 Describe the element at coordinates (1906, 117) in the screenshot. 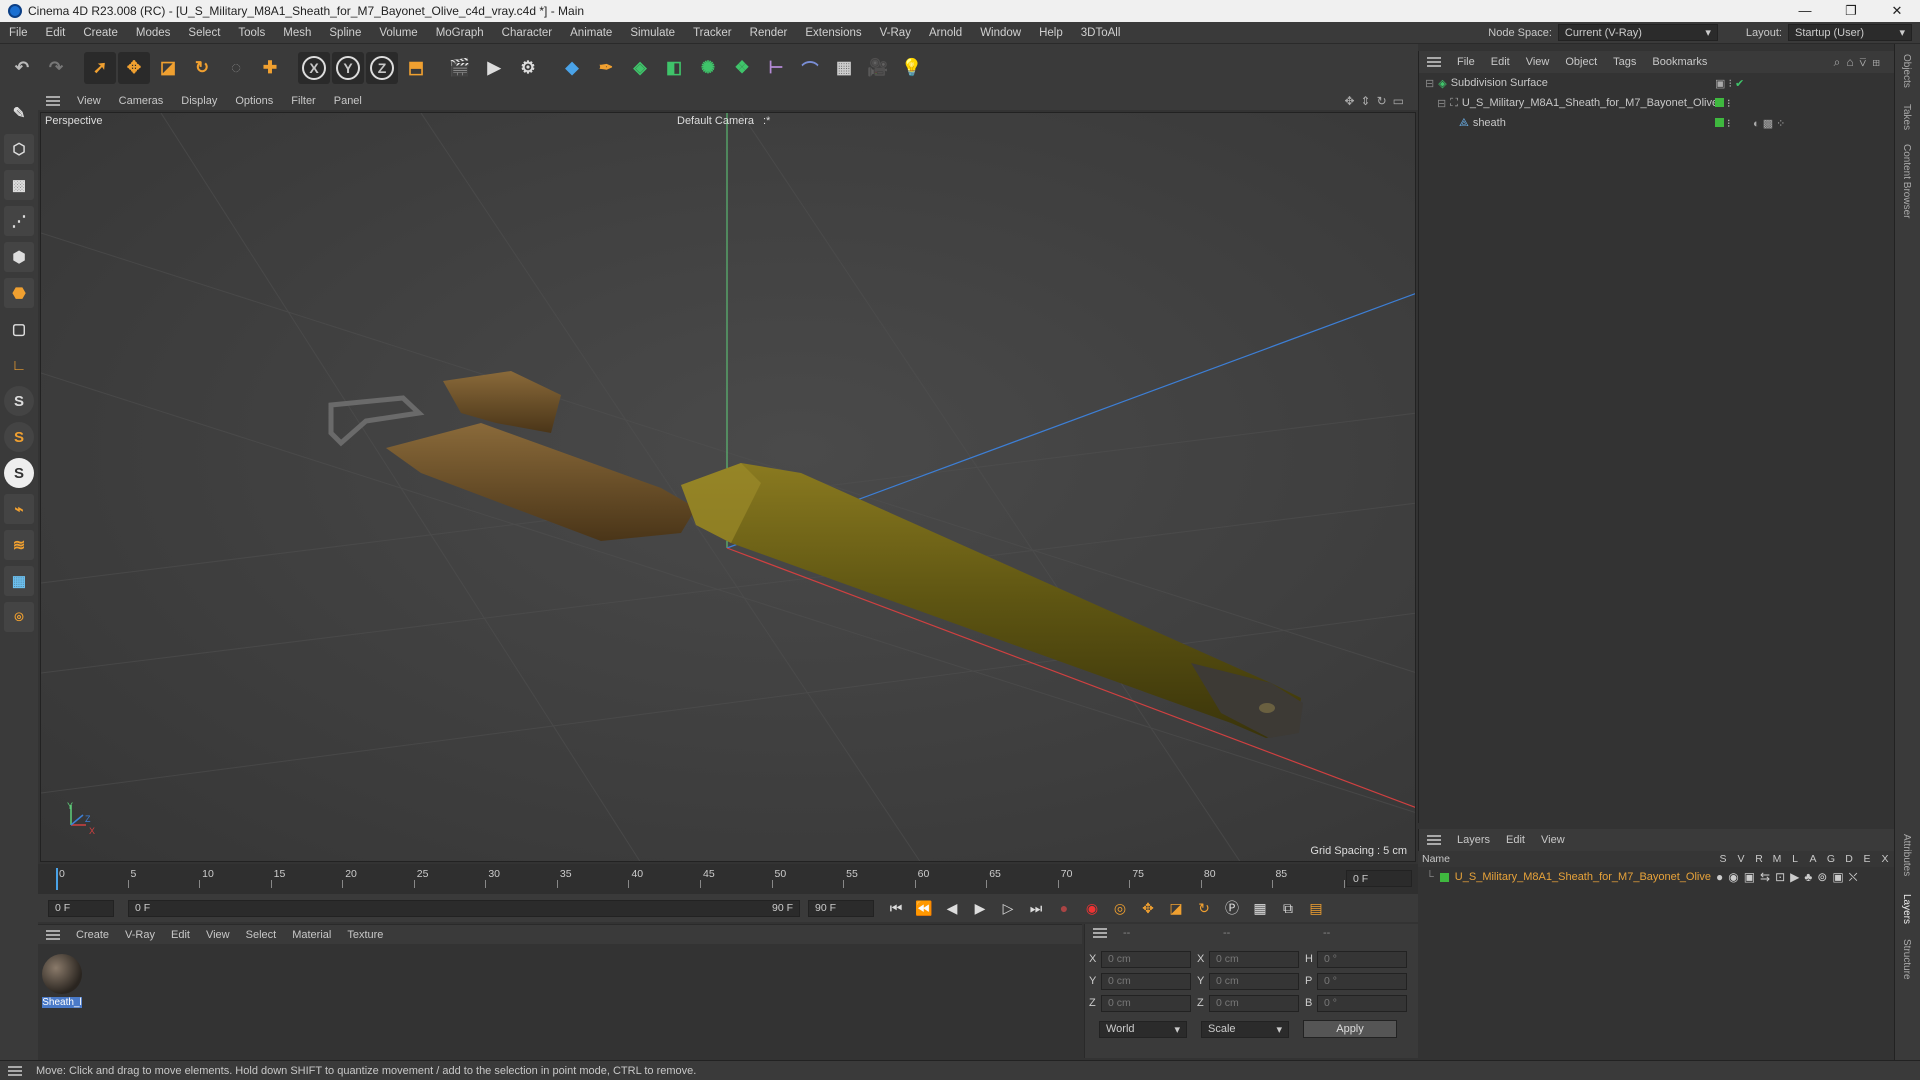

I see `tab-takes: Takes` at that location.